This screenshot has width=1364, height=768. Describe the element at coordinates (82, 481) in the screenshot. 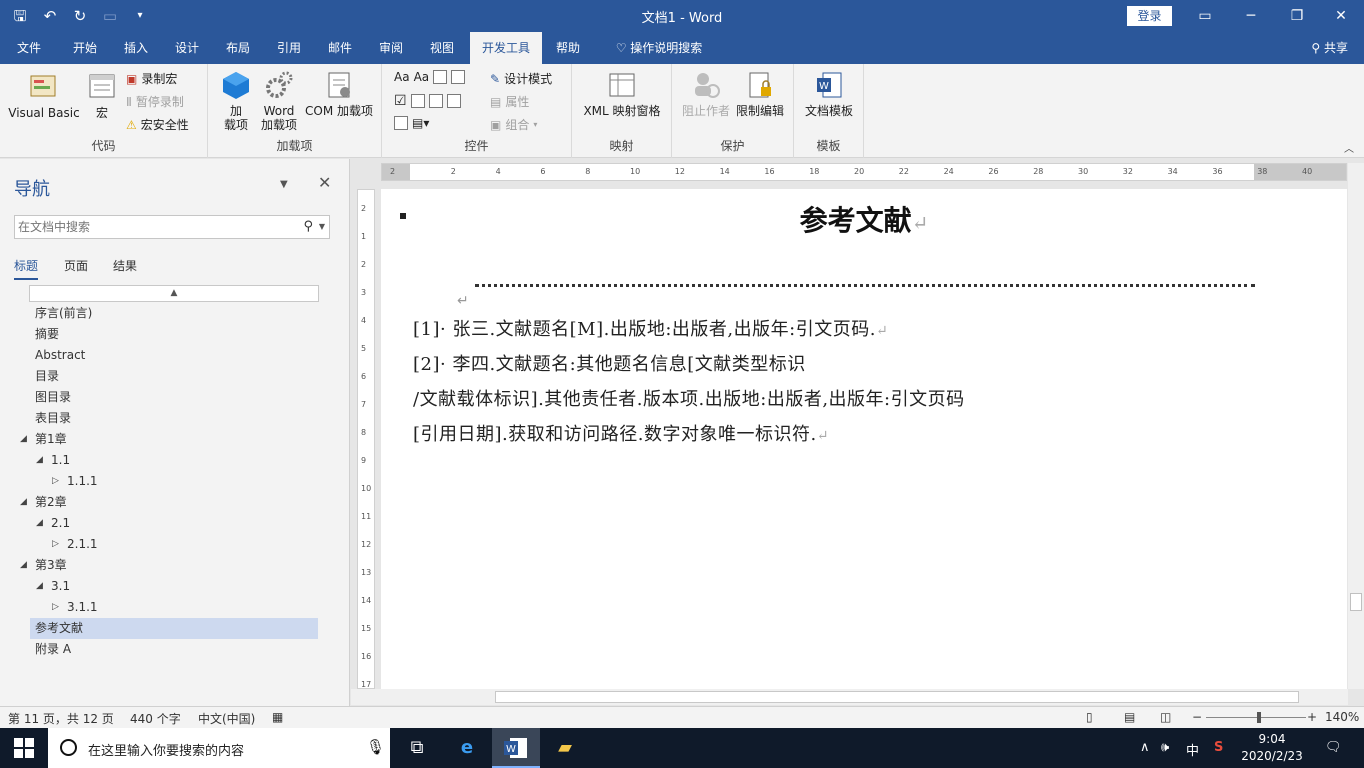

I see `nav-heading-1-1-1: 1.1.1` at that location.